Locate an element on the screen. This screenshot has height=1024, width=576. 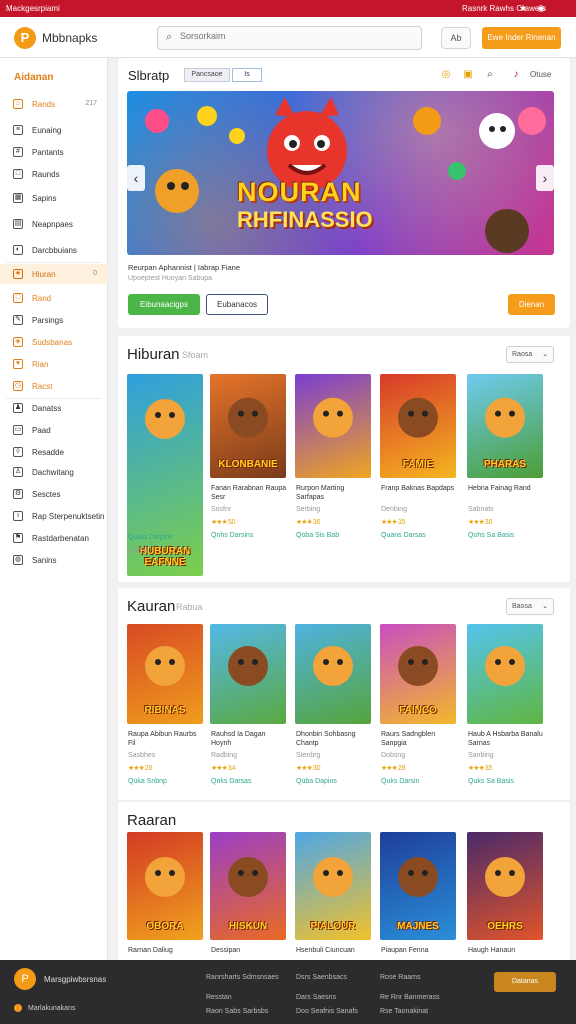
globe-icon: ◉ is located at coordinates (541, 8).